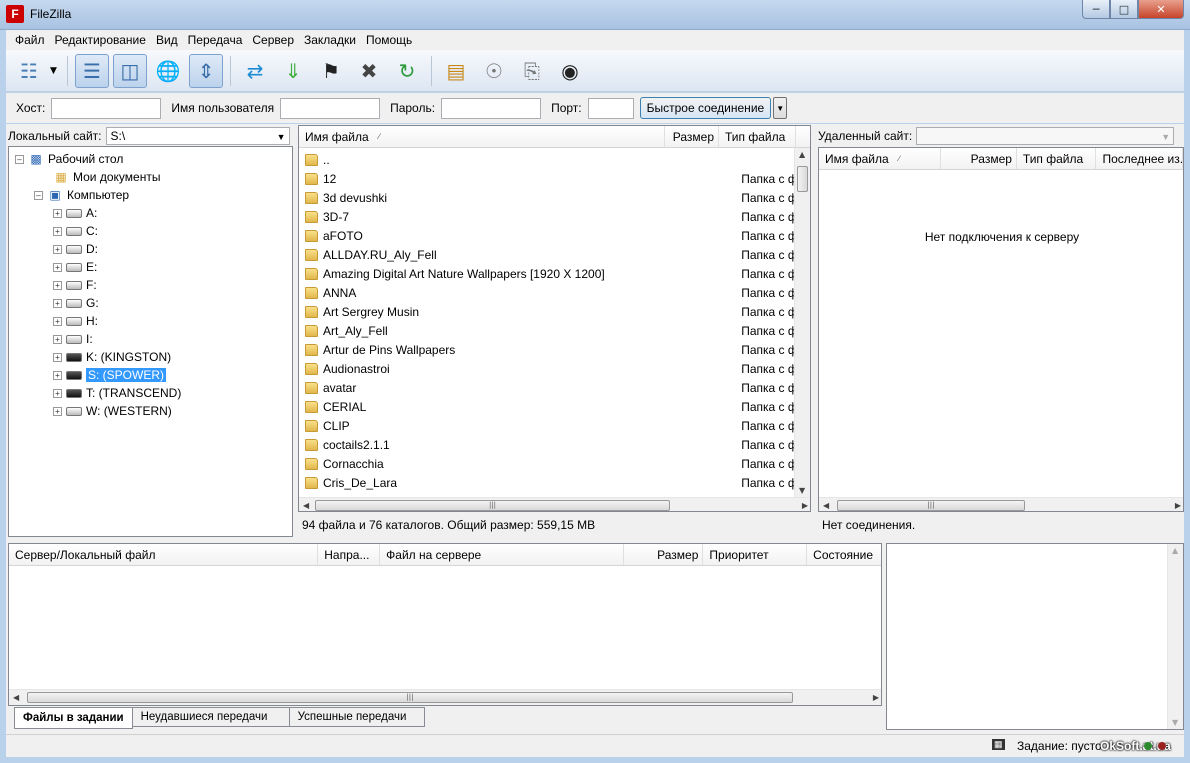 This screenshot has width=1190, height=763. I want to click on file-row: ANNA Папка с фай, so click(554, 292).